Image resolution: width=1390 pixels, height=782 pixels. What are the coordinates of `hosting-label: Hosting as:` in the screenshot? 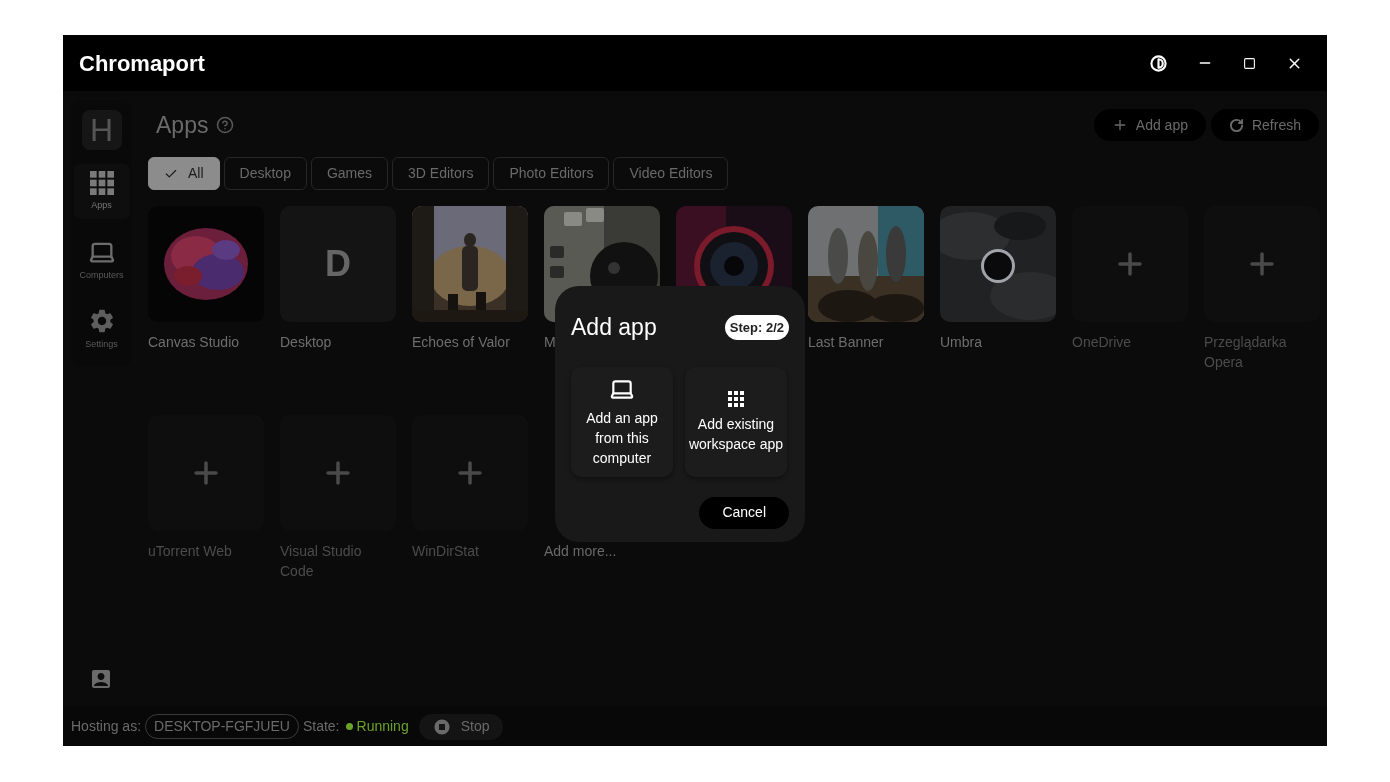 It's located at (106, 726).